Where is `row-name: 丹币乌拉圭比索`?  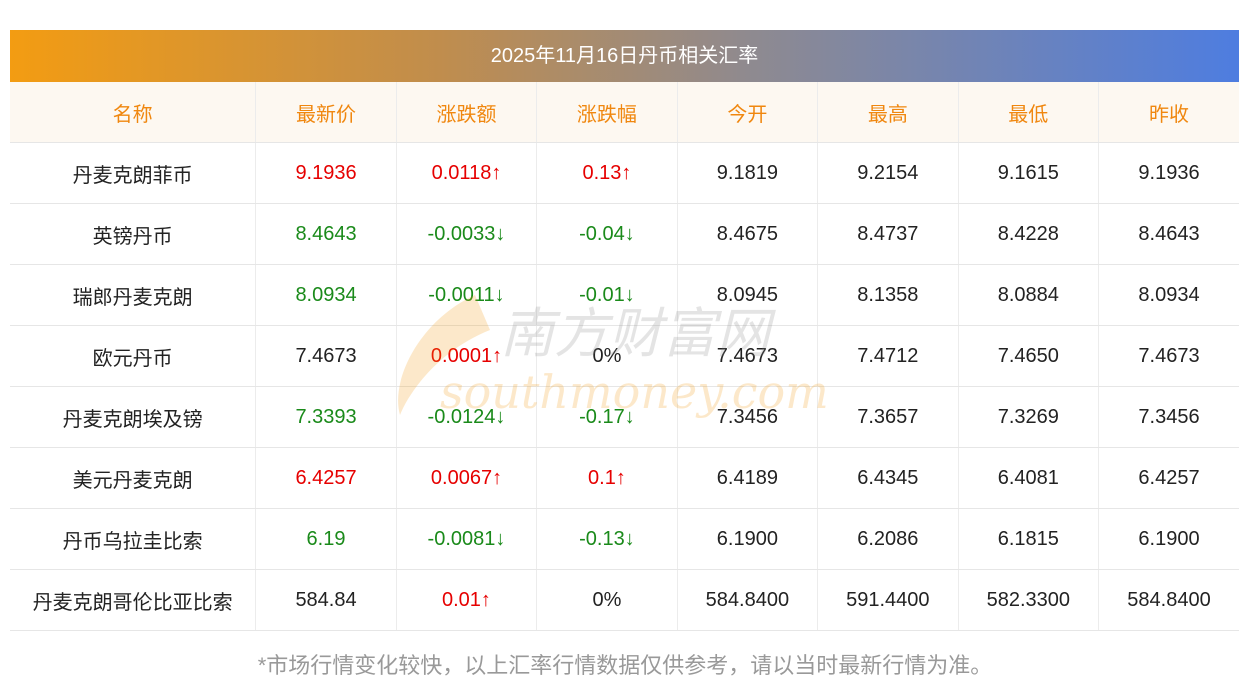 row-name: 丹币乌拉圭比索 is located at coordinates (133, 539).